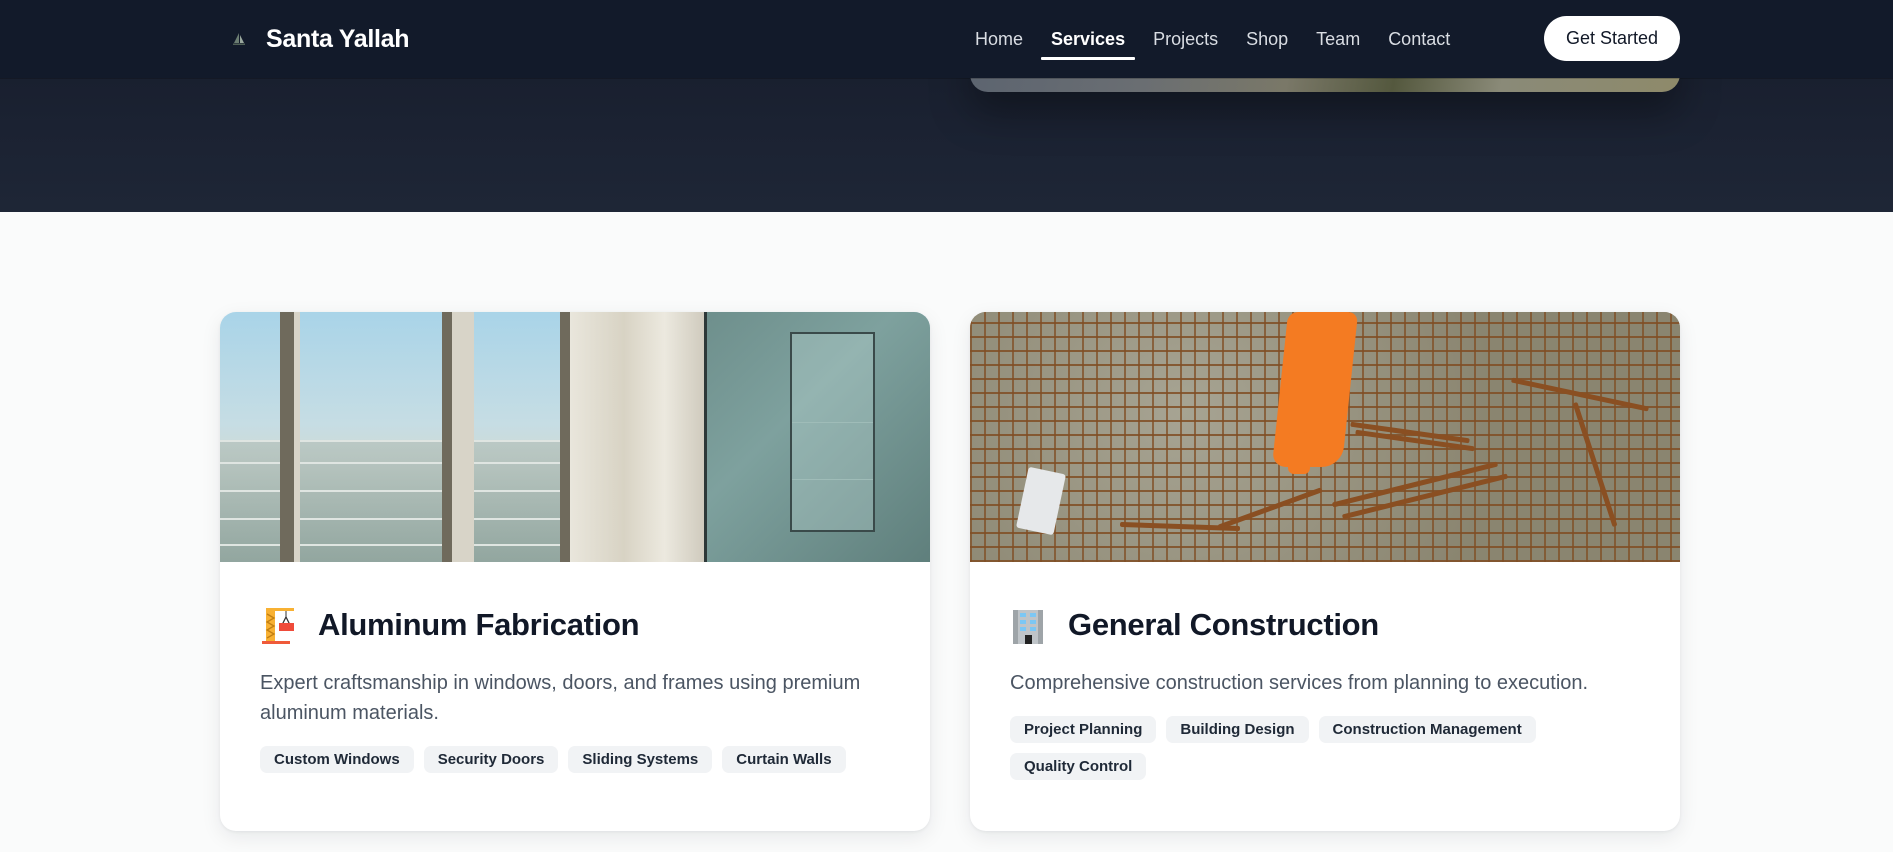  Describe the element at coordinates (239, 39) in the screenshot. I see `sailboat-icon` at that location.